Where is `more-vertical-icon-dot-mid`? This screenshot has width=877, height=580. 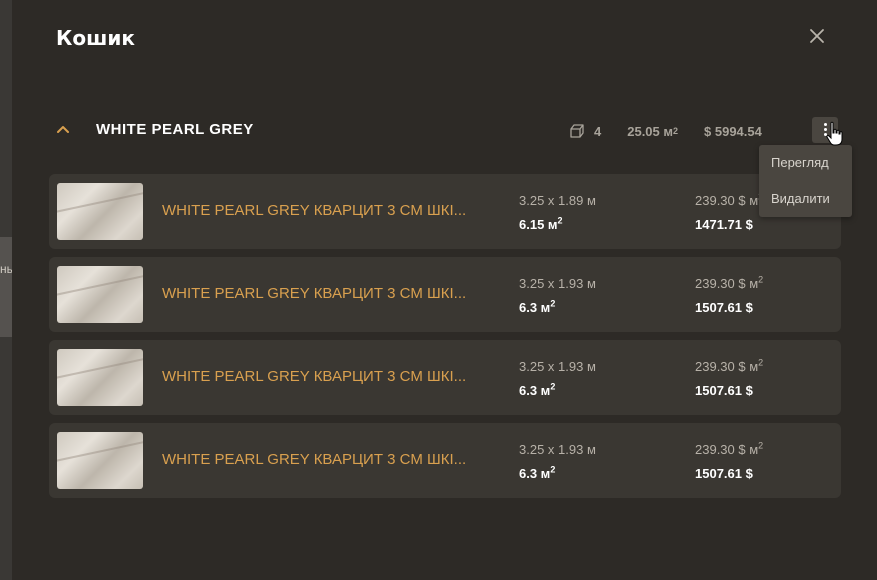
more-vertical-icon-dot-mid is located at coordinates (825, 129).